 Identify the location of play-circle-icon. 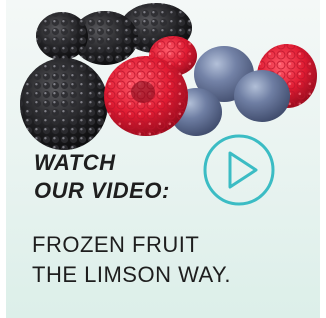
(239, 170).